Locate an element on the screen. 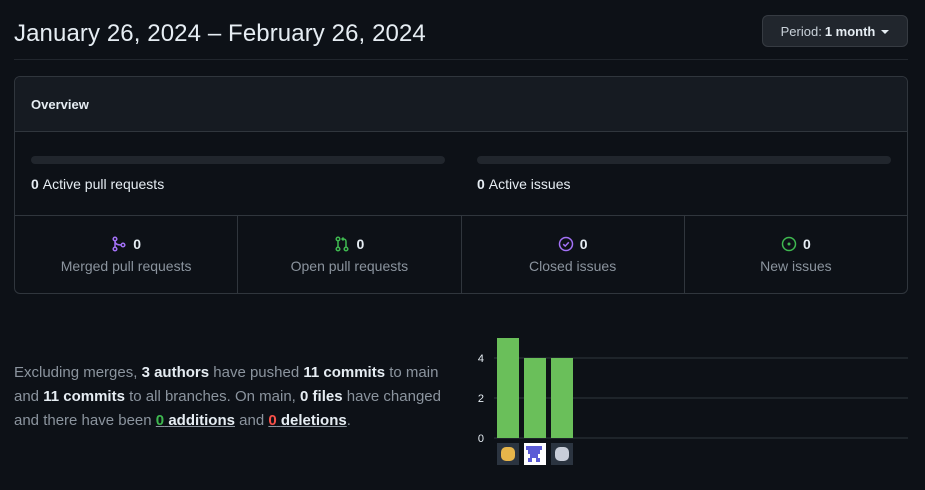 Image resolution: width=925 pixels, height=490 pixels. active-issues-progress-bar is located at coordinates (684, 160).